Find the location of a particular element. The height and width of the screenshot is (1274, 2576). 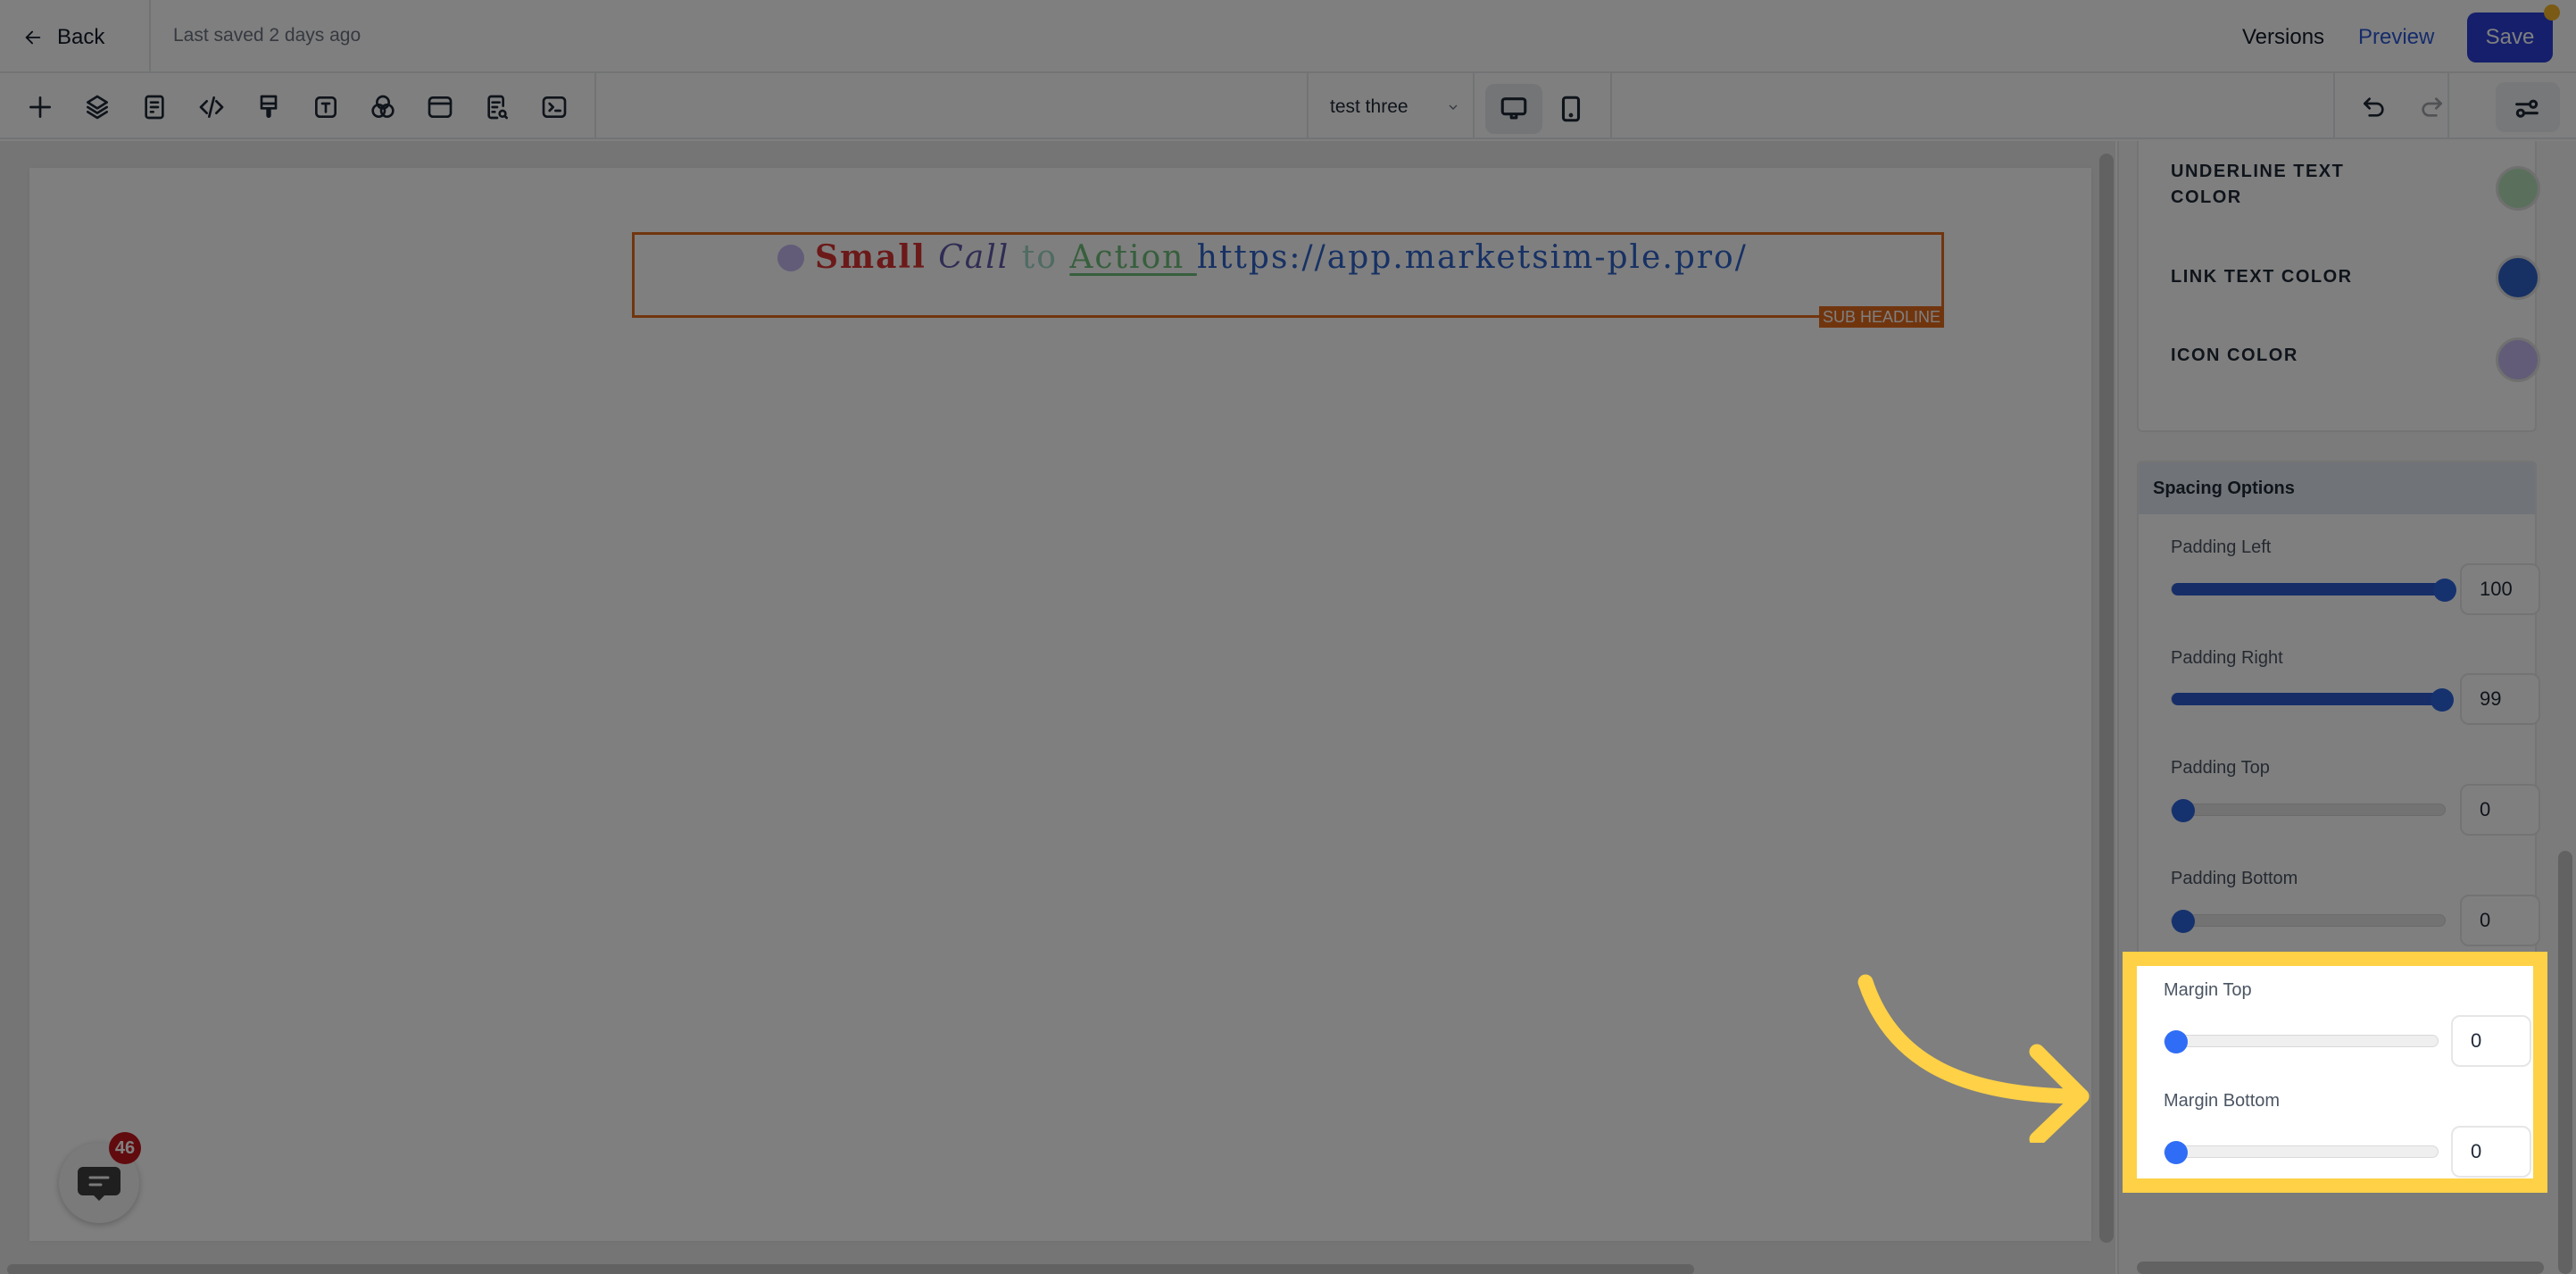

pages-button is located at coordinates (154, 107).